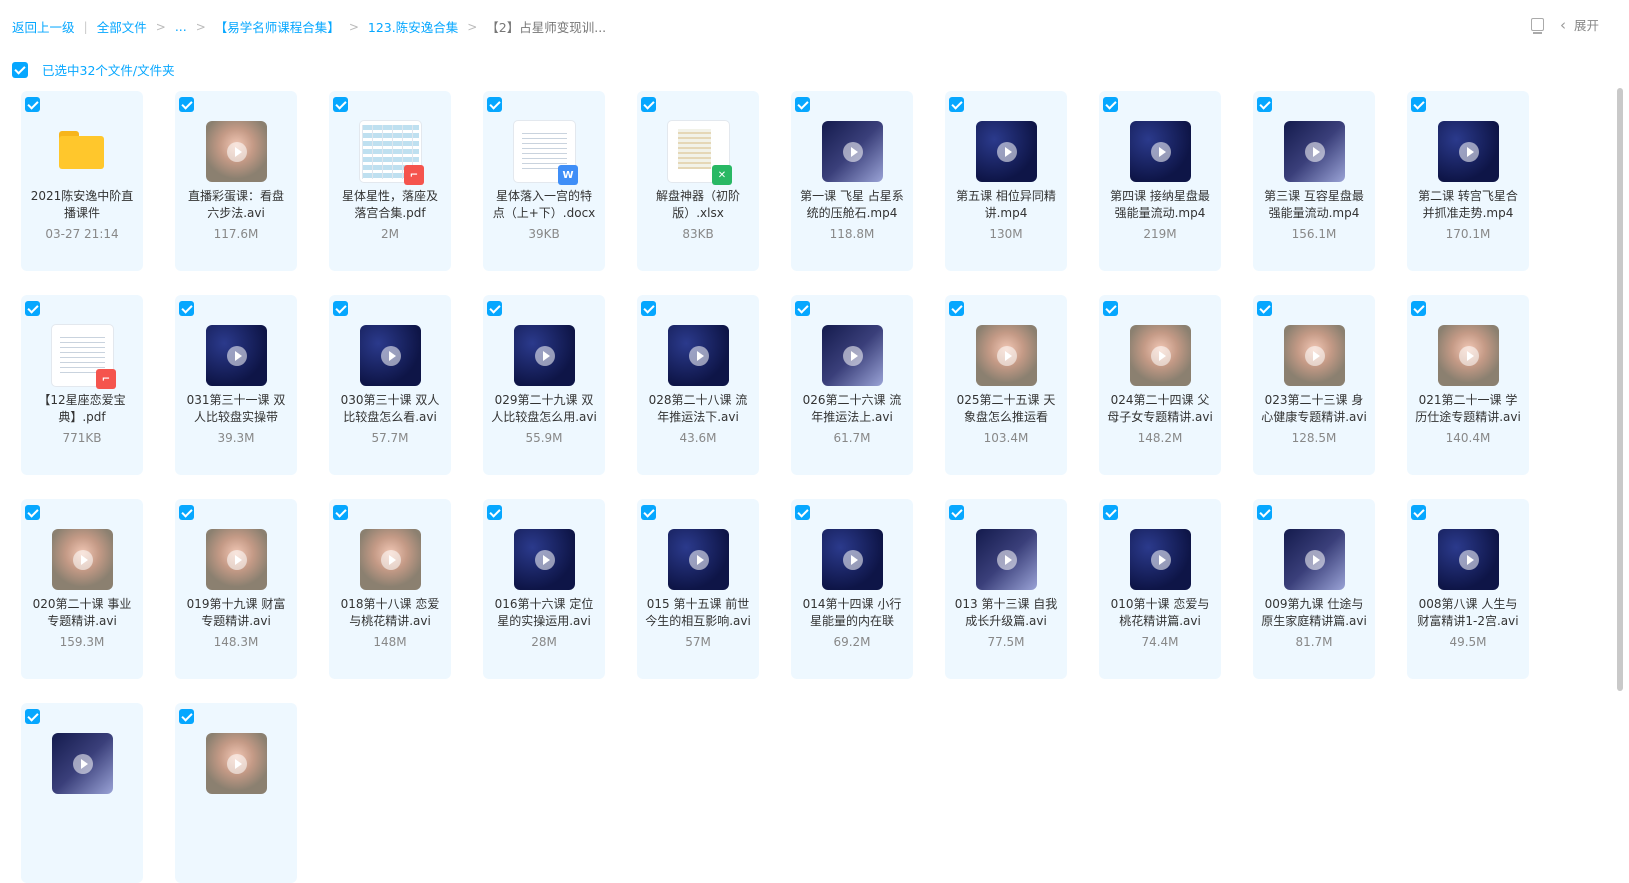 Image resolution: width=1629 pixels, height=883 pixels. What do you see at coordinates (1579, 24) in the screenshot?
I see `expand-button: ‹ 展开` at bounding box center [1579, 24].